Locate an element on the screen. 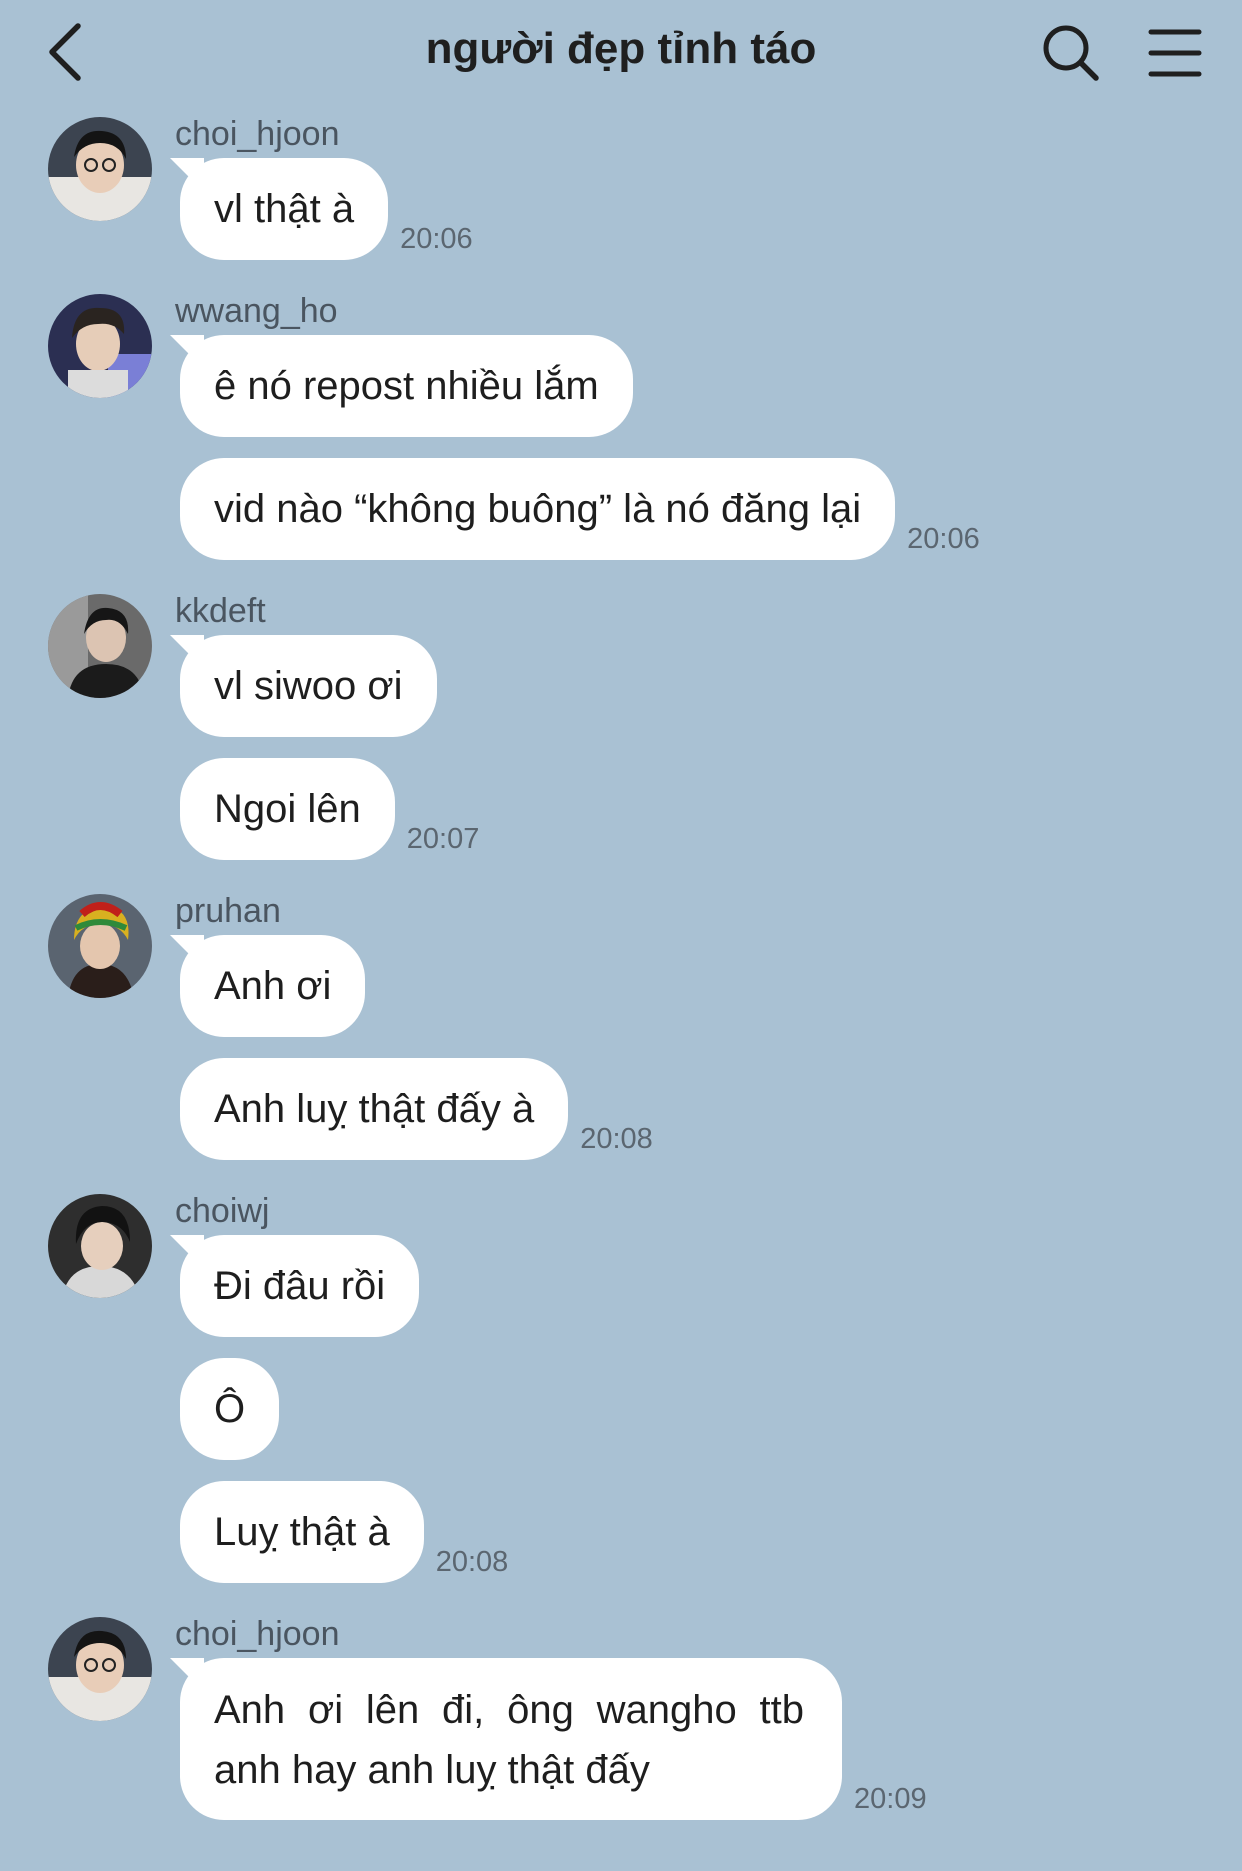 This screenshot has height=1871, width=1242. message-bubble: vl thật à is located at coordinates (284, 209).